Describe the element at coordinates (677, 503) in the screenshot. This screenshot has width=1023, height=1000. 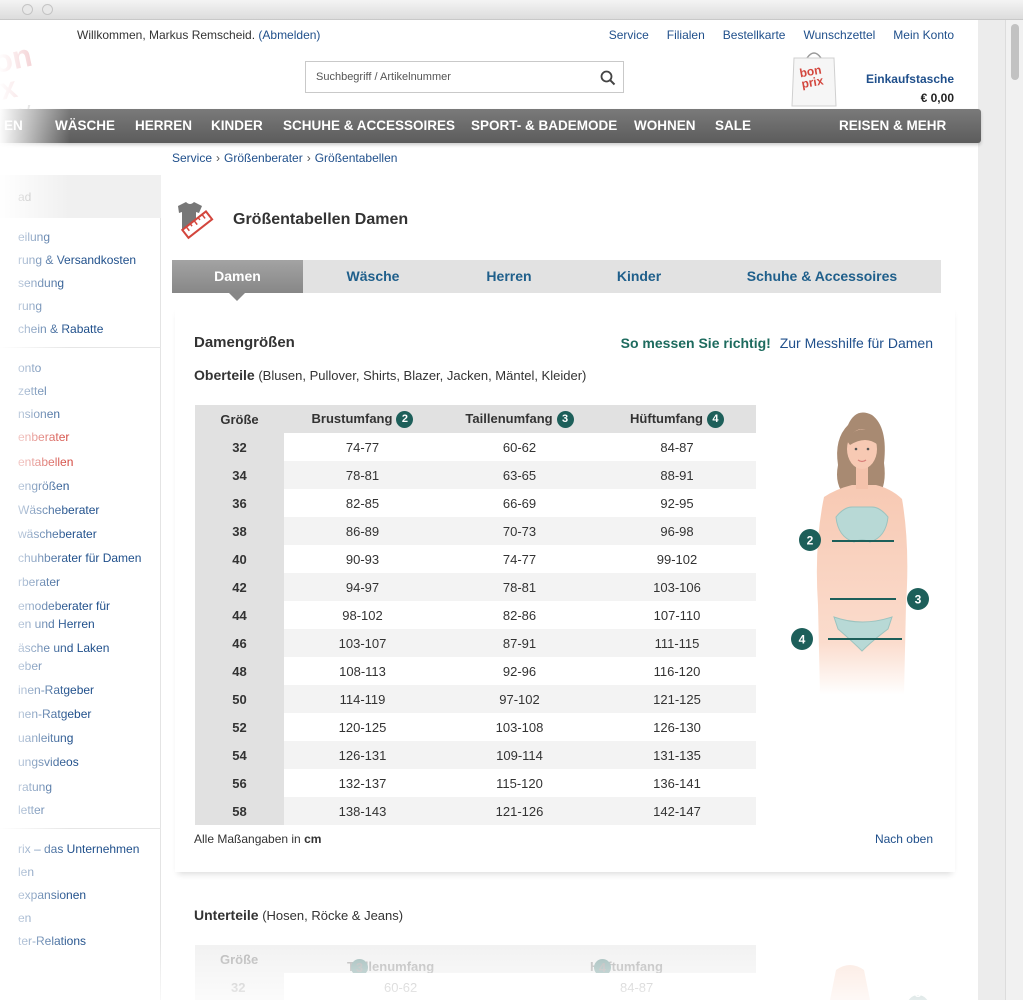
I see `hip-cell: 92-95` at that location.